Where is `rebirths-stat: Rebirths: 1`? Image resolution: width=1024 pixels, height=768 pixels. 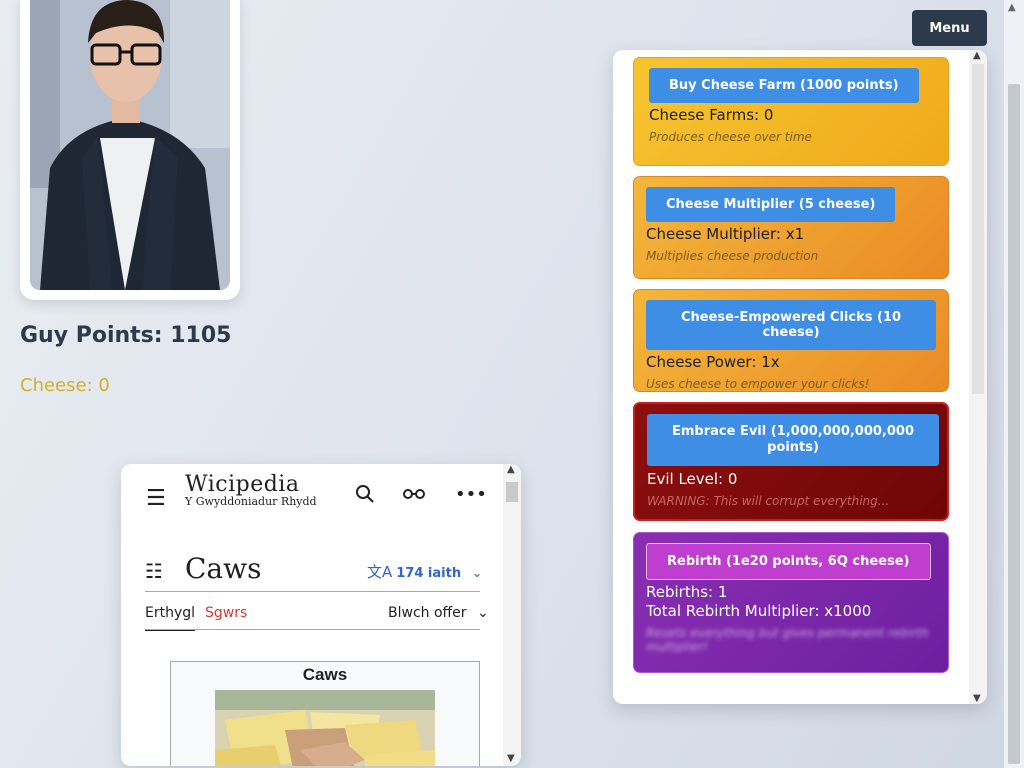 rebirths-stat: Rebirths: 1 is located at coordinates (687, 592).